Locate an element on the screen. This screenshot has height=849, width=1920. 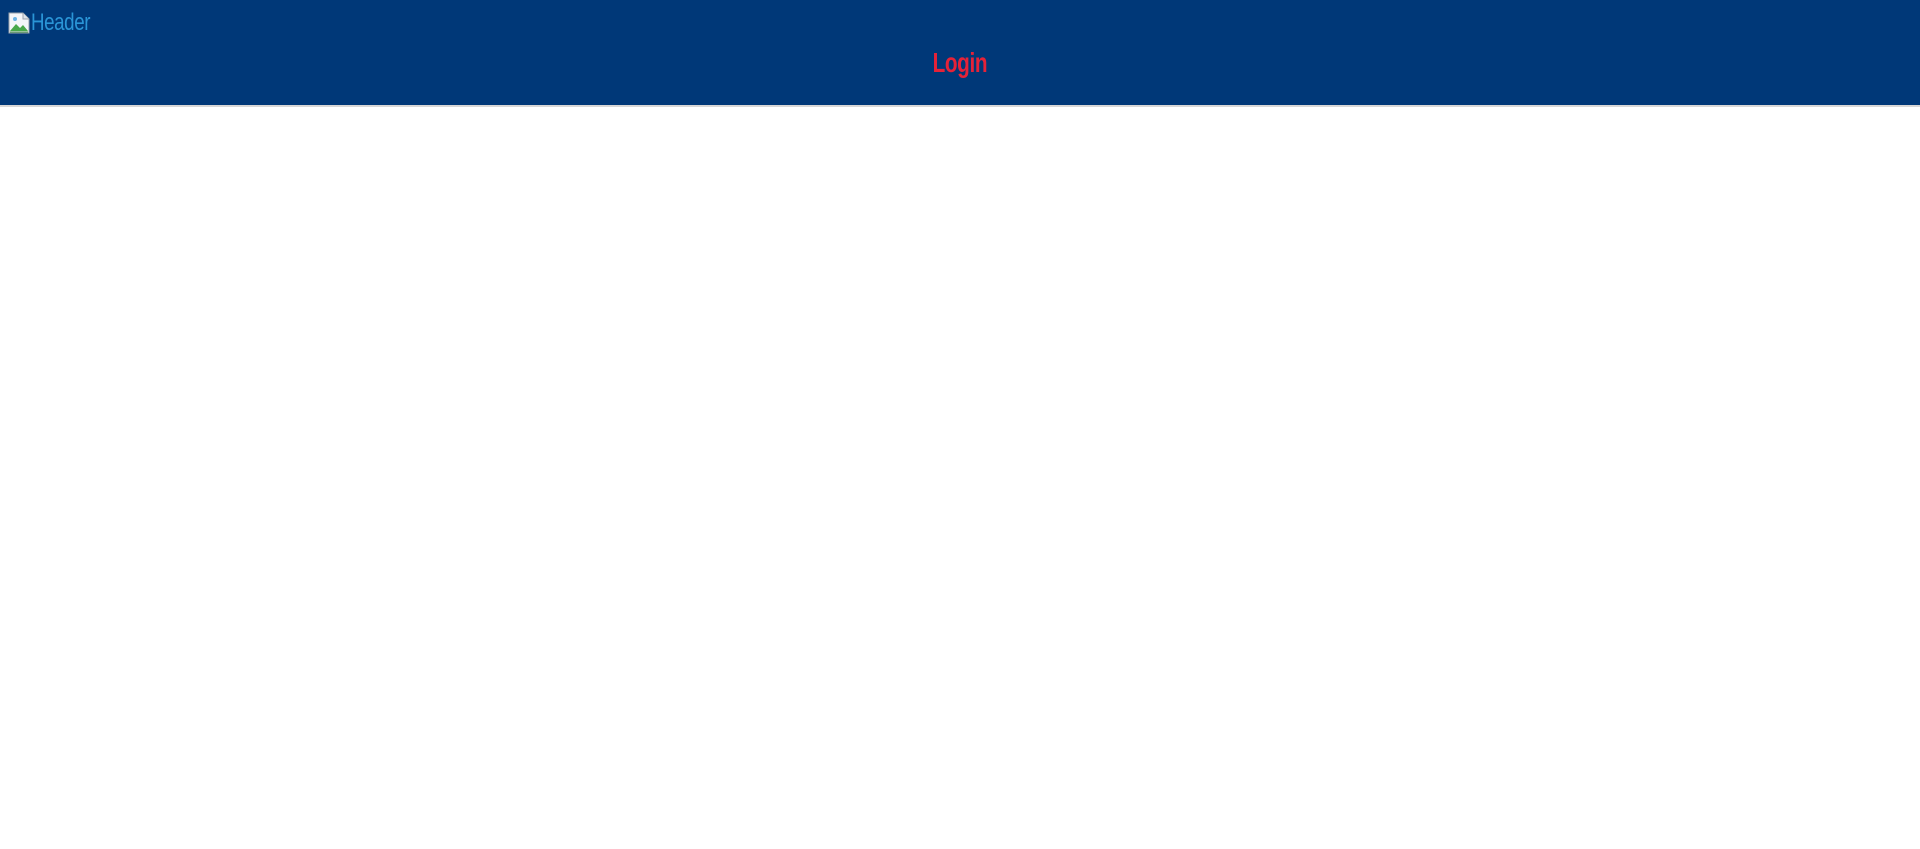
login-link: Login is located at coordinates (960, 65).